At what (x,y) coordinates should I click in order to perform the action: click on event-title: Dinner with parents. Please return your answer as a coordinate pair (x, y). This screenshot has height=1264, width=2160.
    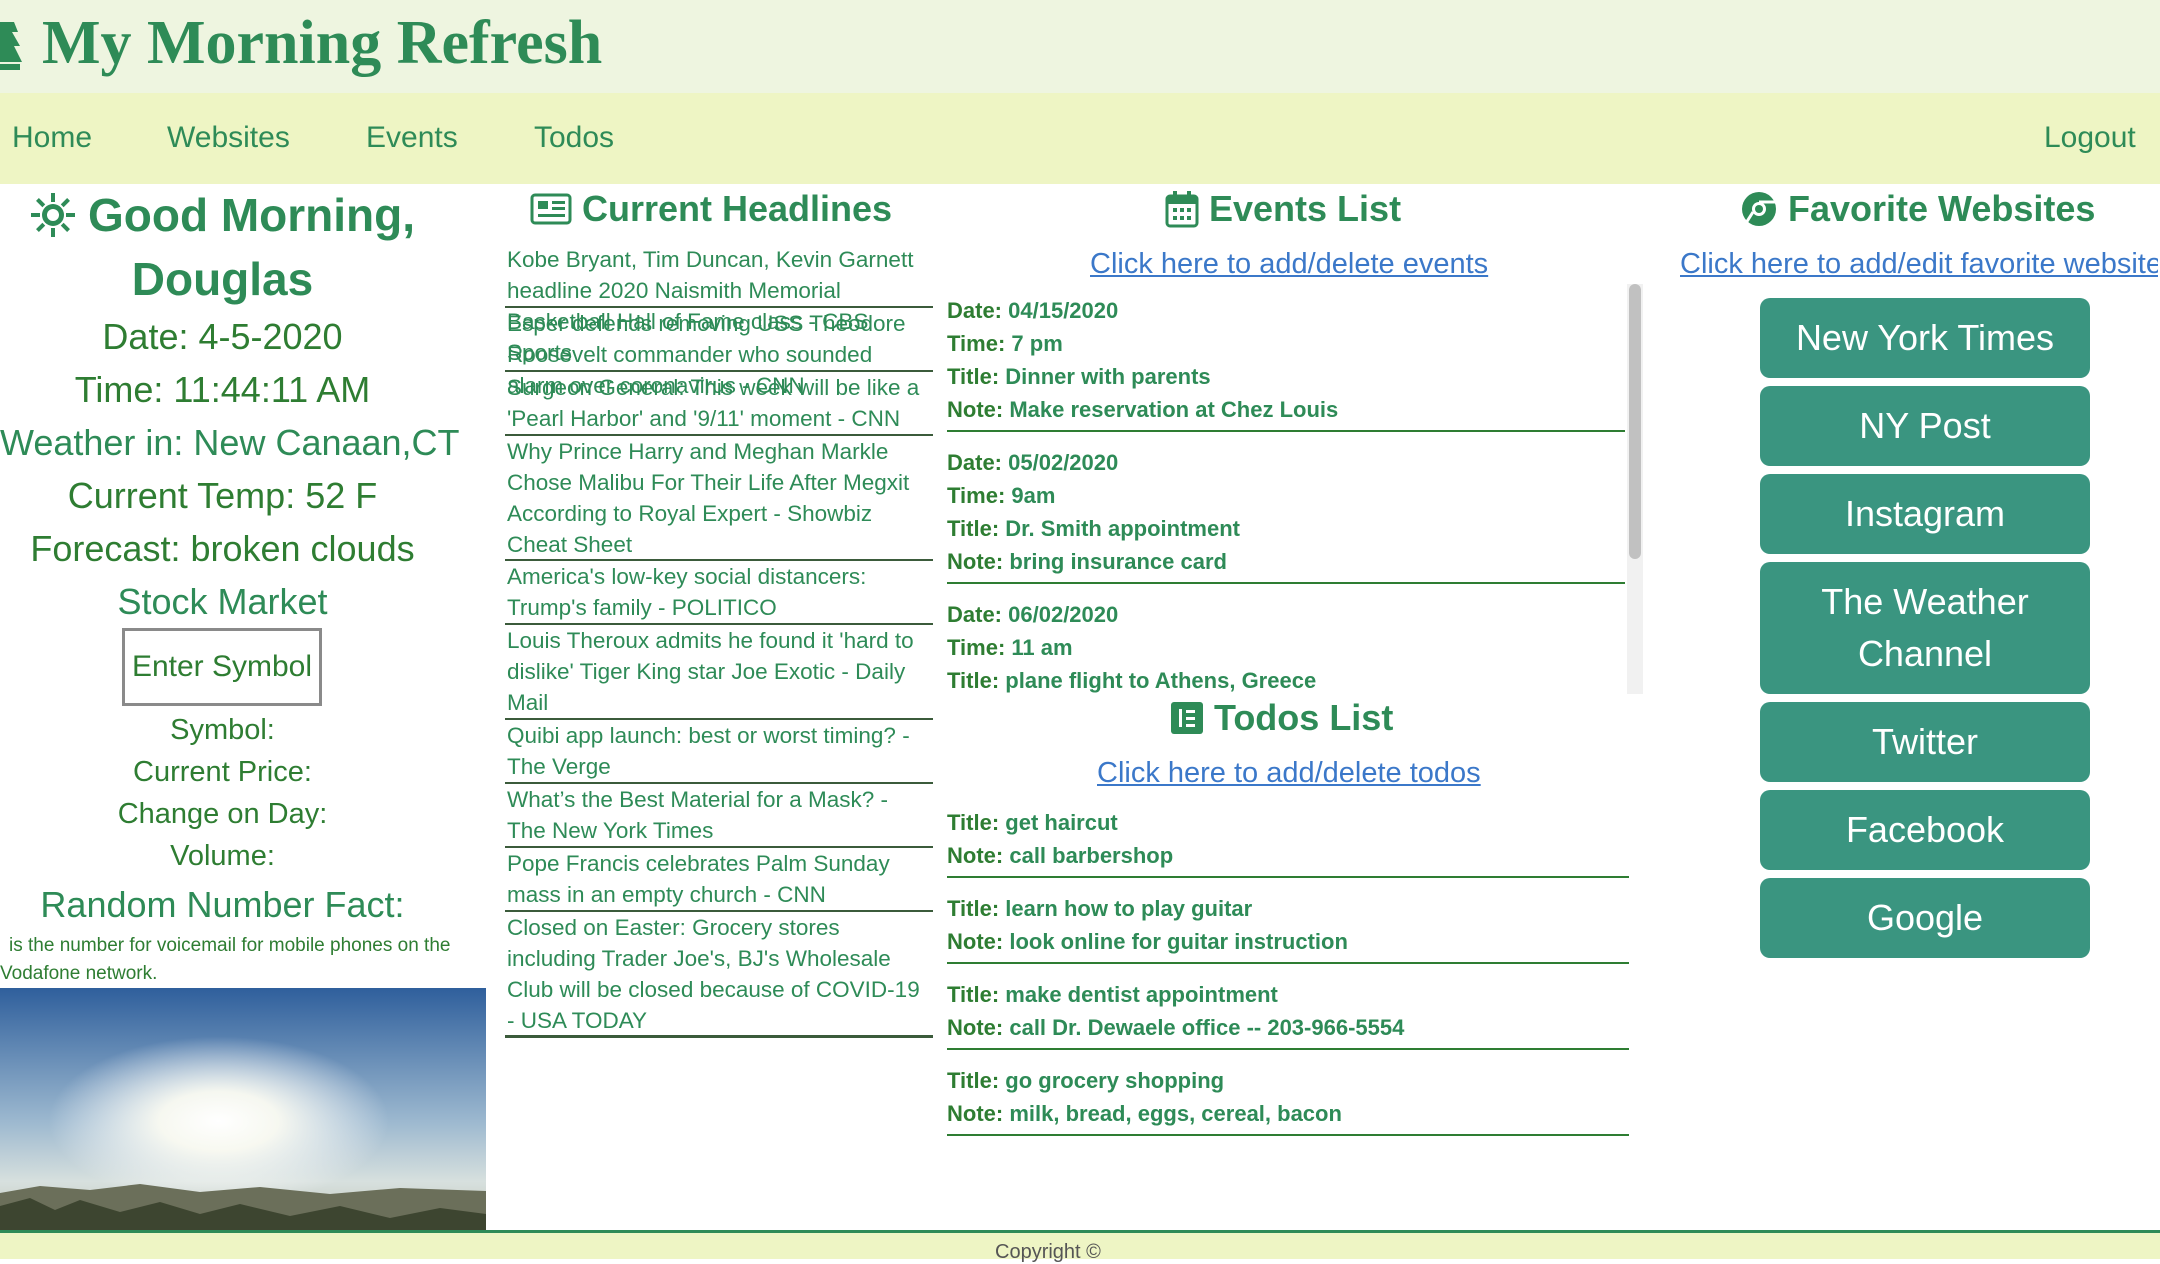
    Looking at the image, I should click on (1108, 376).